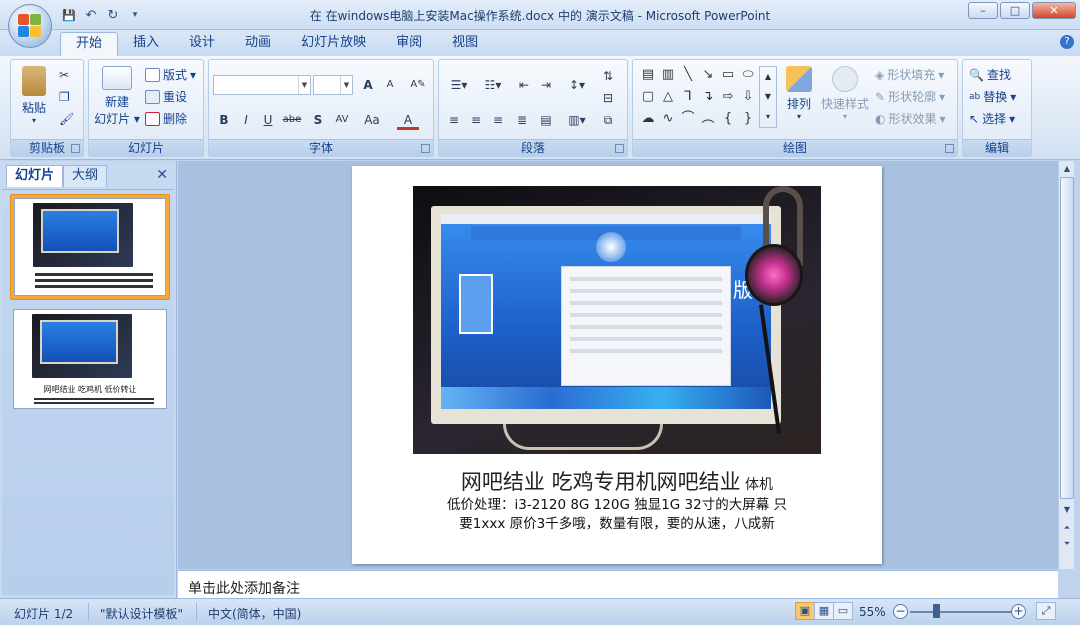 The height and width of the screenshot is (625, 1080). I want to click on freeform-shape-icon: ☁, so click(648, 119).